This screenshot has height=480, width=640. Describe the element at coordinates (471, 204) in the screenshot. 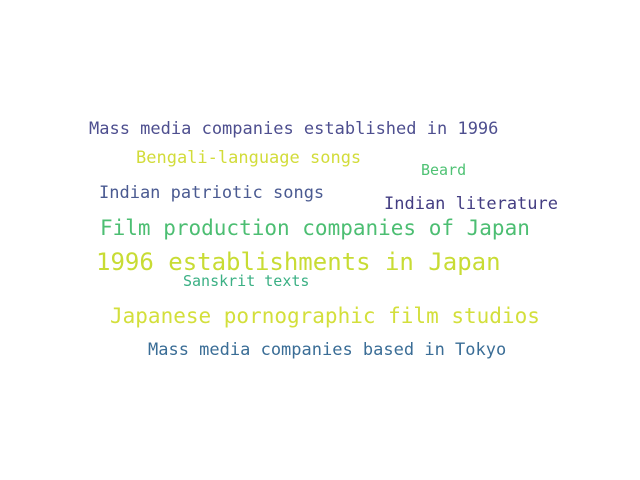

I see `word-indian-literature: Indian literature` at that location.